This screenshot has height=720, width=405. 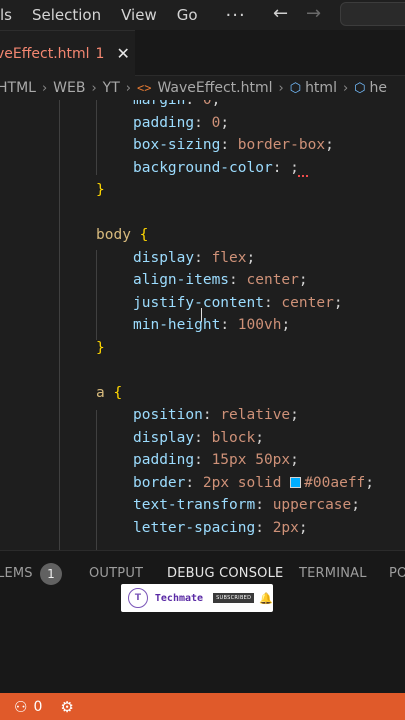 What do you see at coordinates (100, 392) in the screenshot?
I see `css-selector: a` at bounding box center [100, 392].